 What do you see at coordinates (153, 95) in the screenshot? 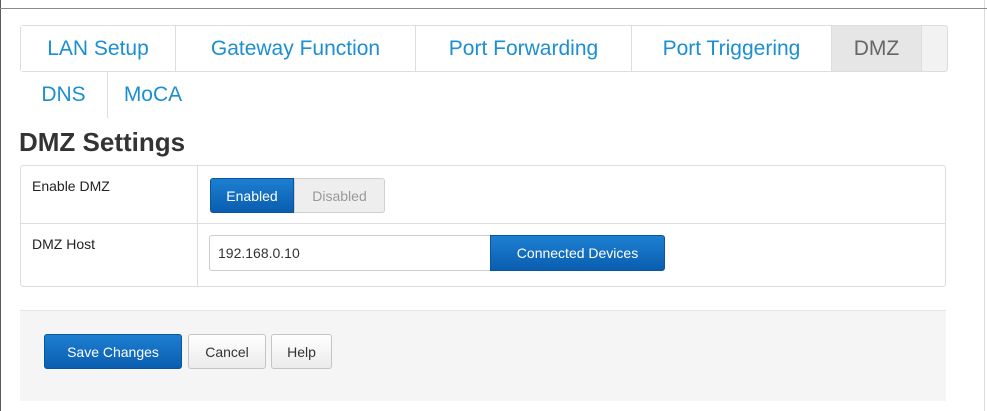
I see `tab-moca: MoCA` at bounding box center [153, 95].